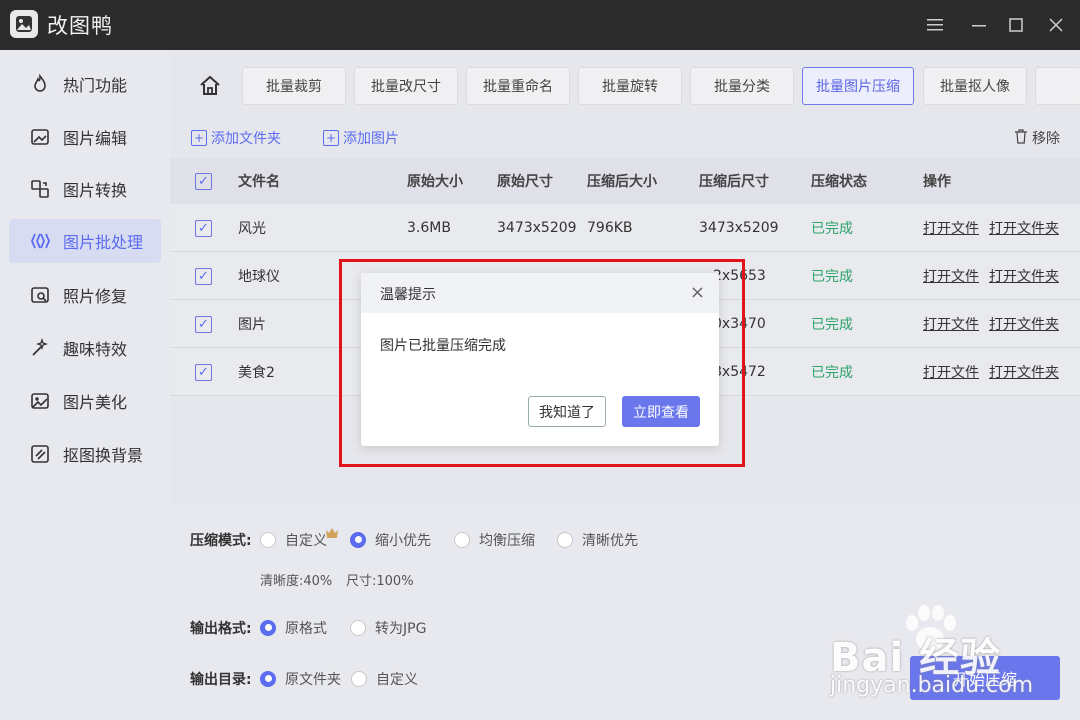  I want to click on add-image-button: + 添加图片, so click(361, 138).